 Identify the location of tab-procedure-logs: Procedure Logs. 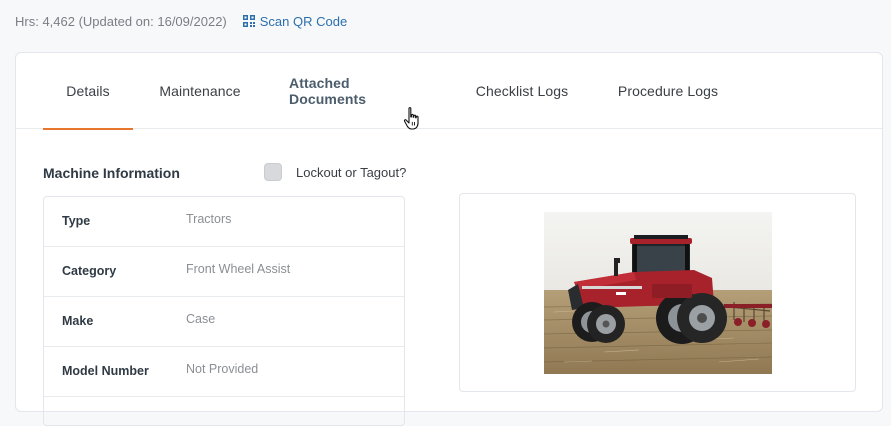
(668, 91).